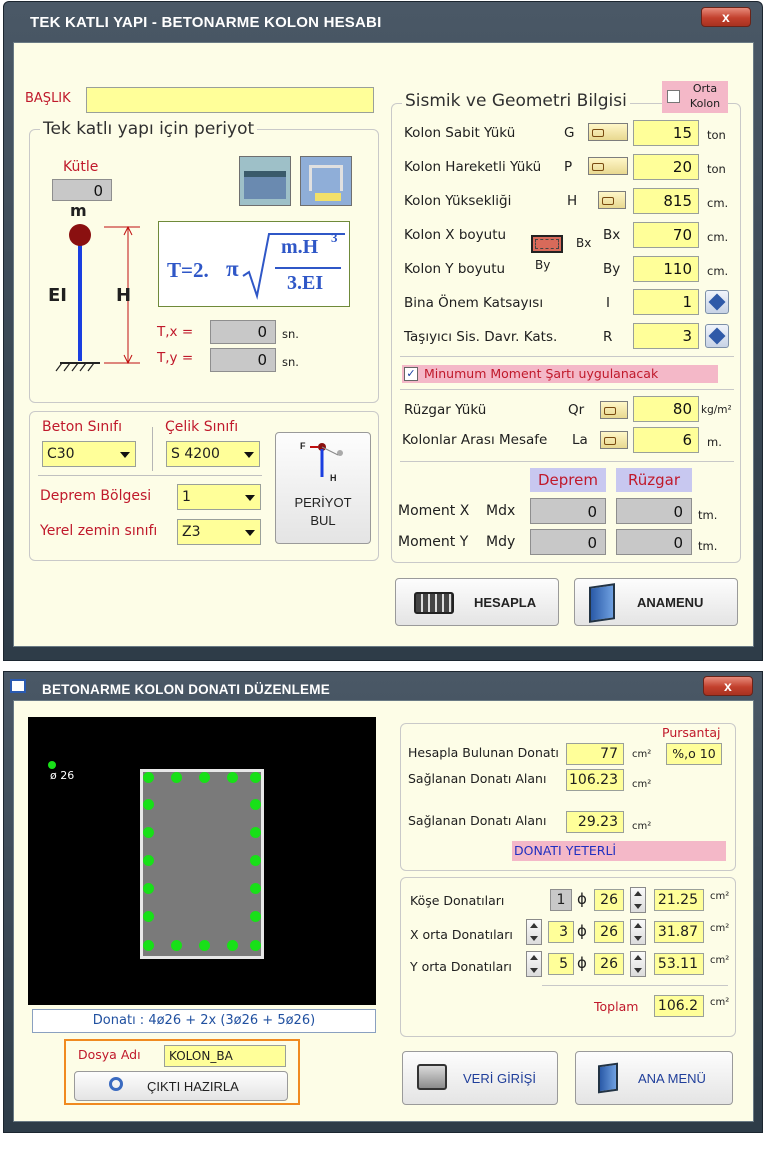 The height and width of the screenshot is (1165, 768). What do you see at coordinates (569, 133) in the screenshot?
I see `row-symbol: G` at bounding box center [569, 133].